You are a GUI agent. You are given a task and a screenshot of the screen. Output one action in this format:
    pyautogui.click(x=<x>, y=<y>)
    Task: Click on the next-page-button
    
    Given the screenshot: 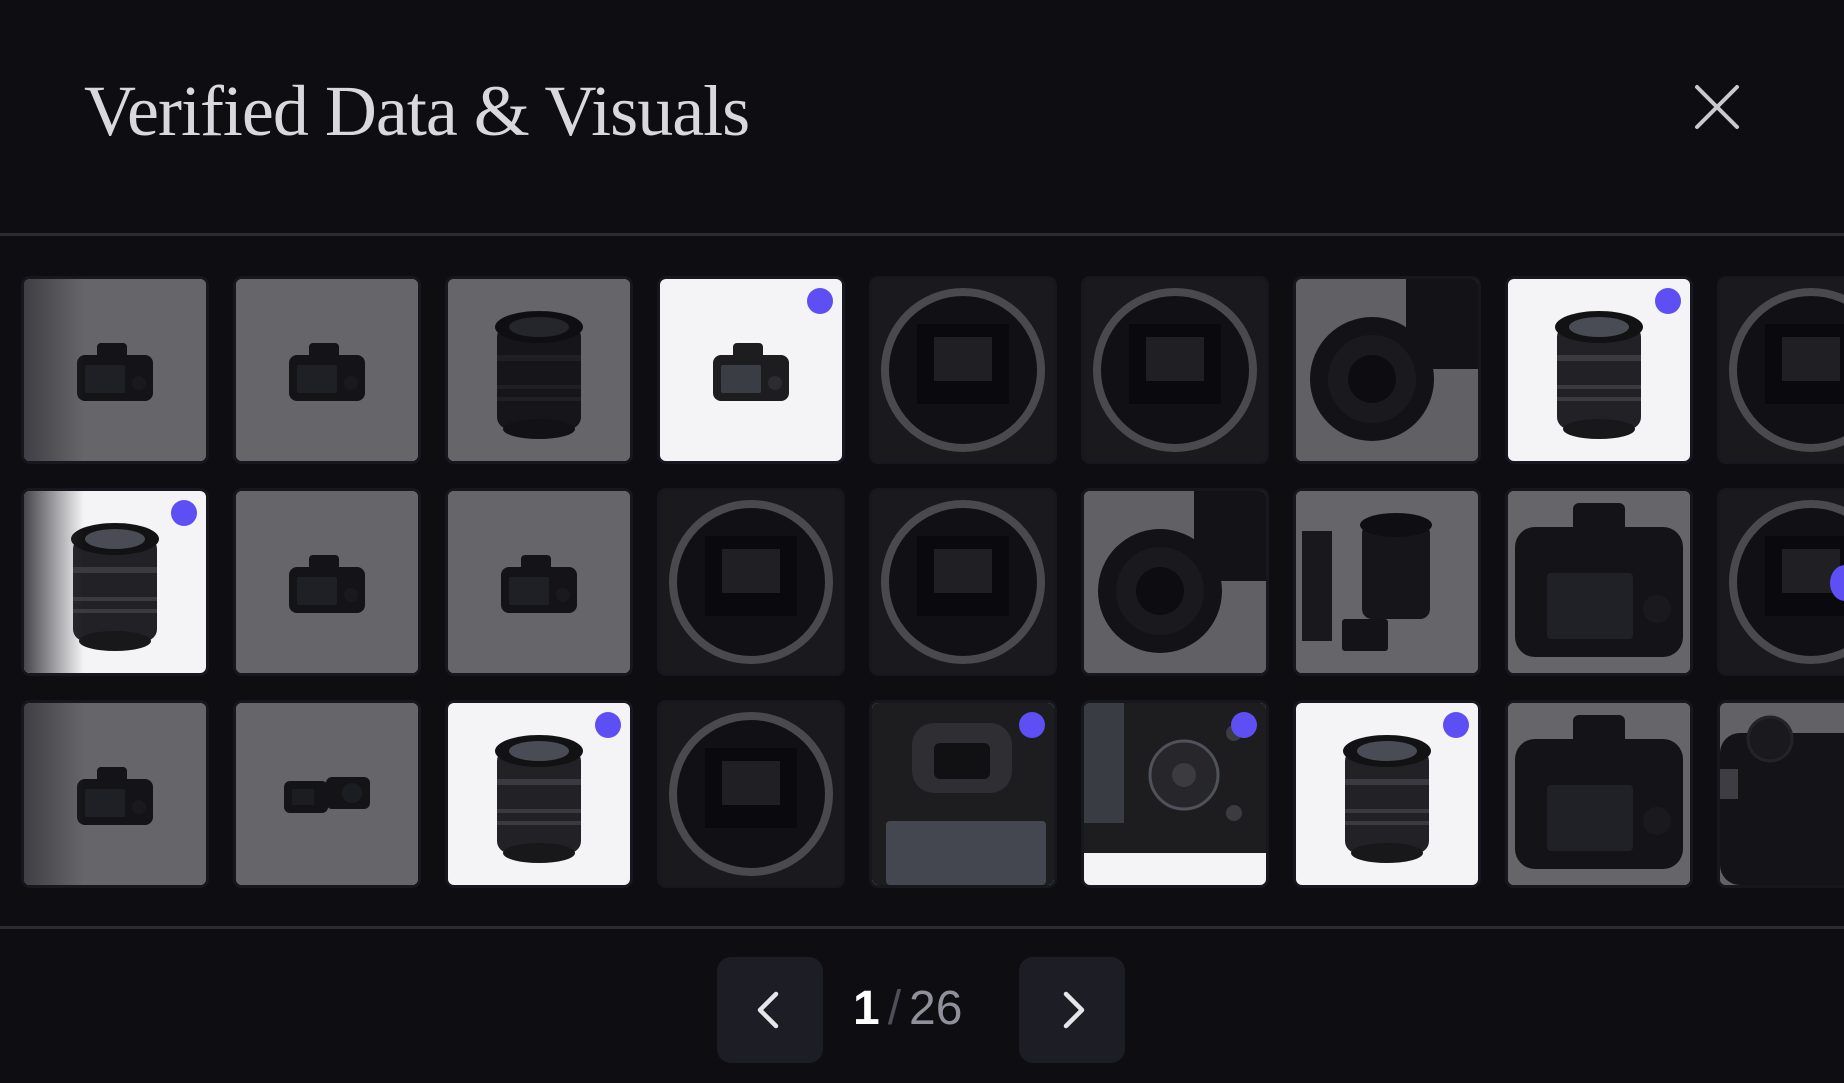 What is the action you would take?
    pyautogui.click(x=1072, y=1010)
    